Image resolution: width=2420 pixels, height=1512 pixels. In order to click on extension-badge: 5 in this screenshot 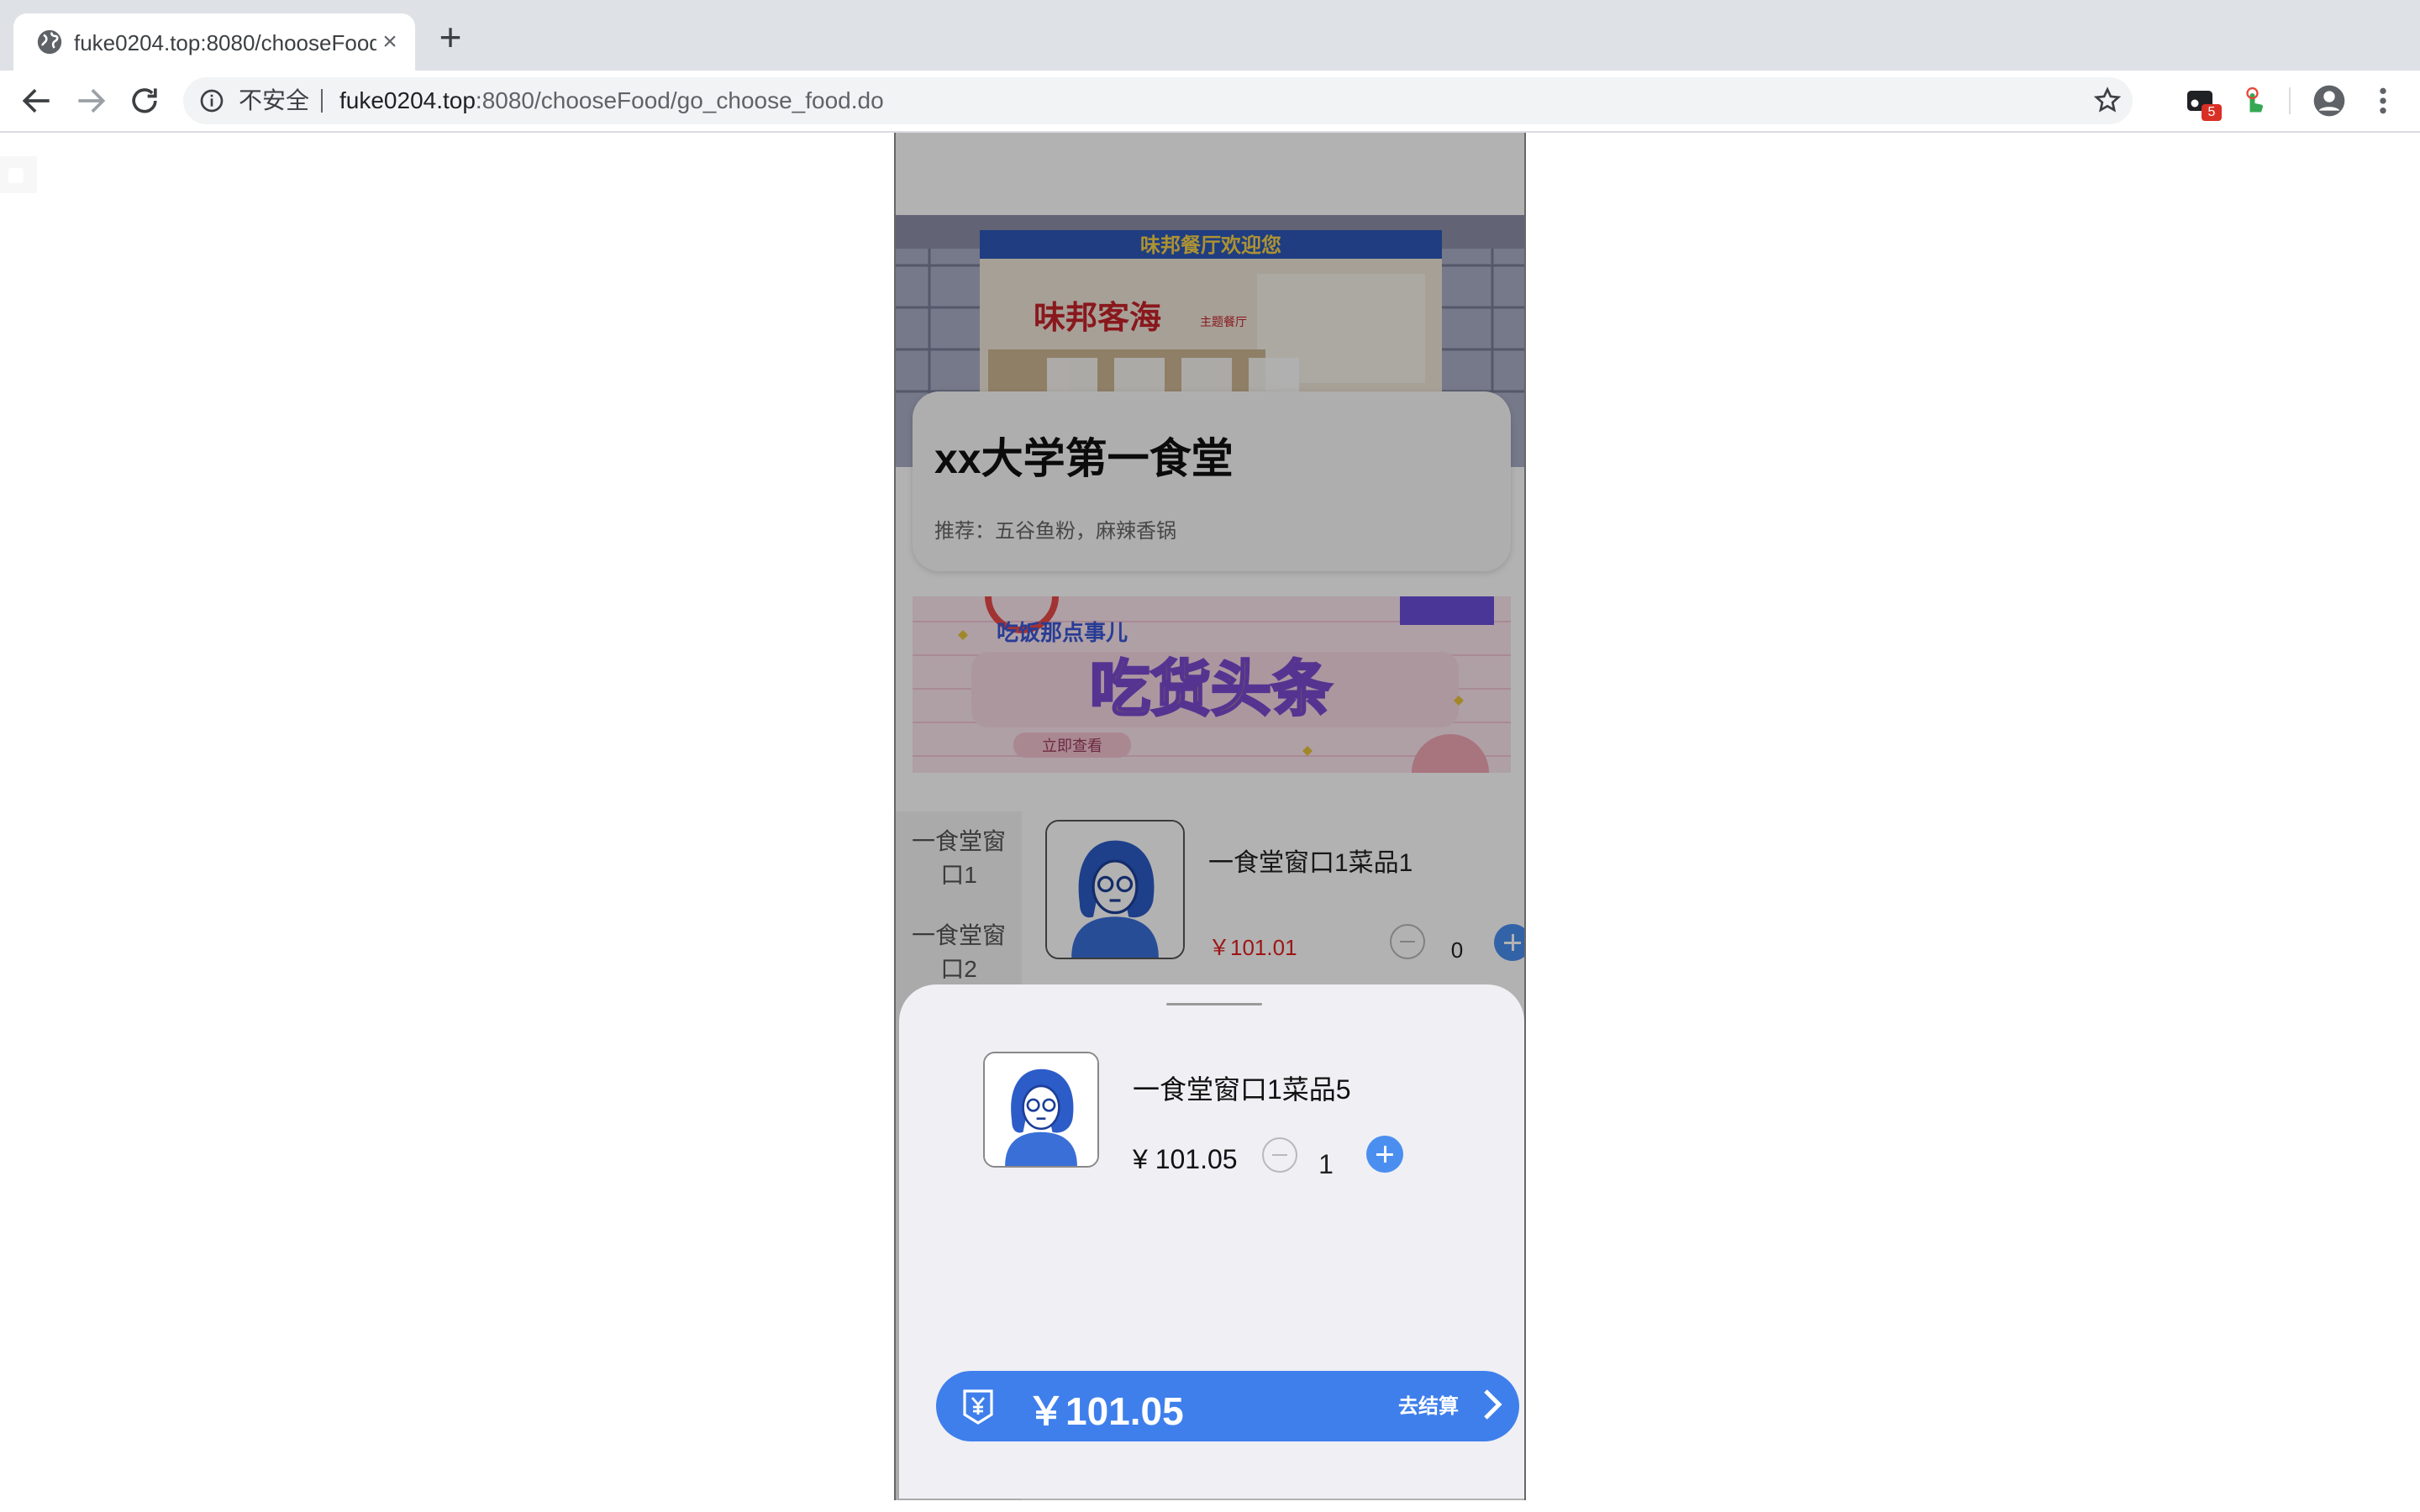, I will do `click(2212, 112)`.